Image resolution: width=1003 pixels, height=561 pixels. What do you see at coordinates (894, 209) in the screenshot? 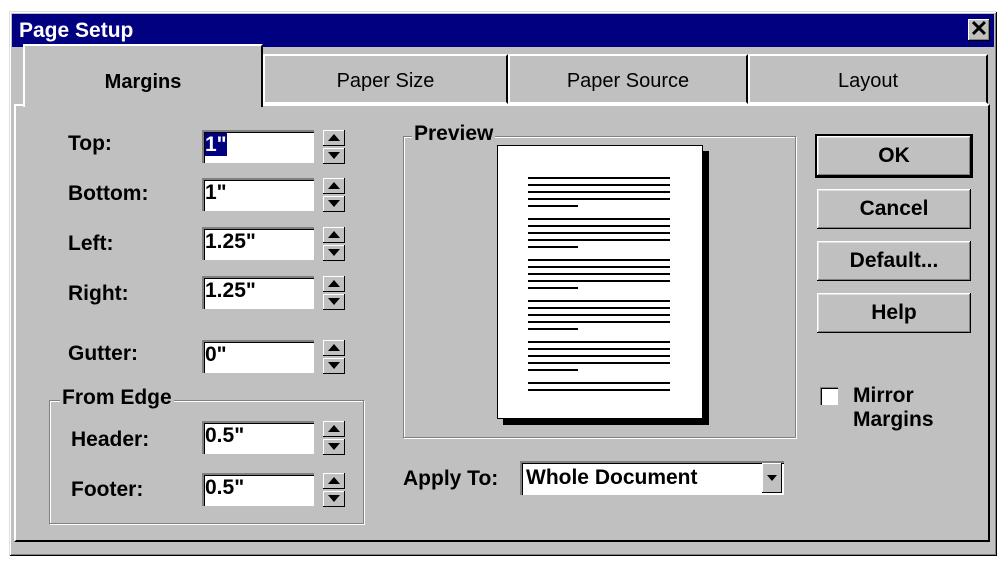
I see `cancel-button: Cancel` at bounding box center [894, 209].